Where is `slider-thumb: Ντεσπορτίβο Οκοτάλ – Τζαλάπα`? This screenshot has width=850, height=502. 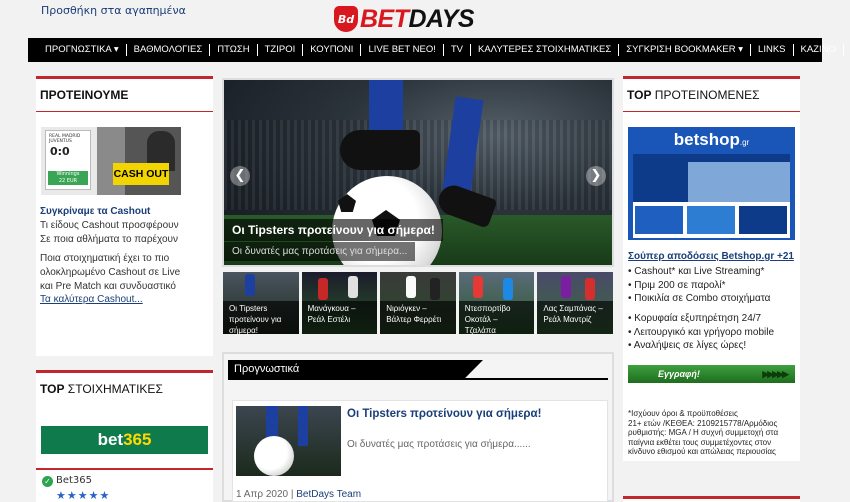
slider-thumb: Ντεσπορτίβο Οκοτάλ – Τζαλάπα is located at coordinates (496, 303).